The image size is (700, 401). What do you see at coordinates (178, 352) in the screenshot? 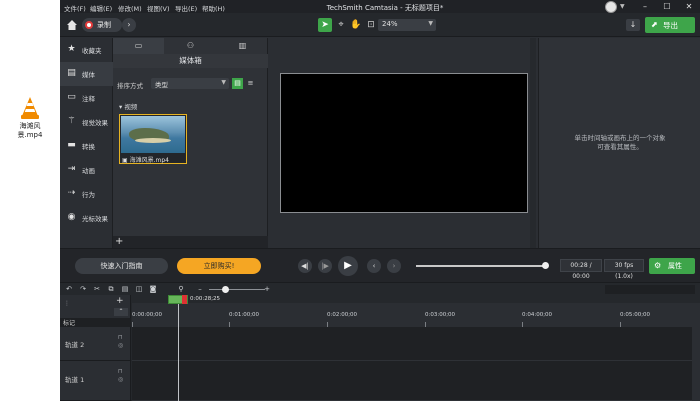
I see `playhead-line` at bounding box center [178, 352].